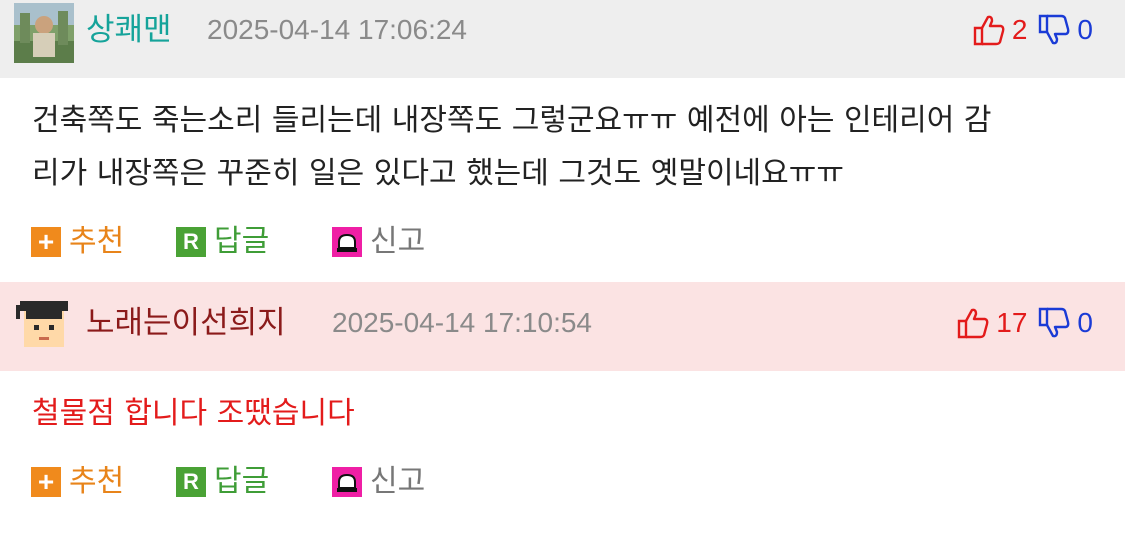 The height and width of the screenshot is (534, 1125). Describe the element at coordinates (337, 29) in the screenshot. I see `comment-date: 2025-04-14 17:06:24` at that location.